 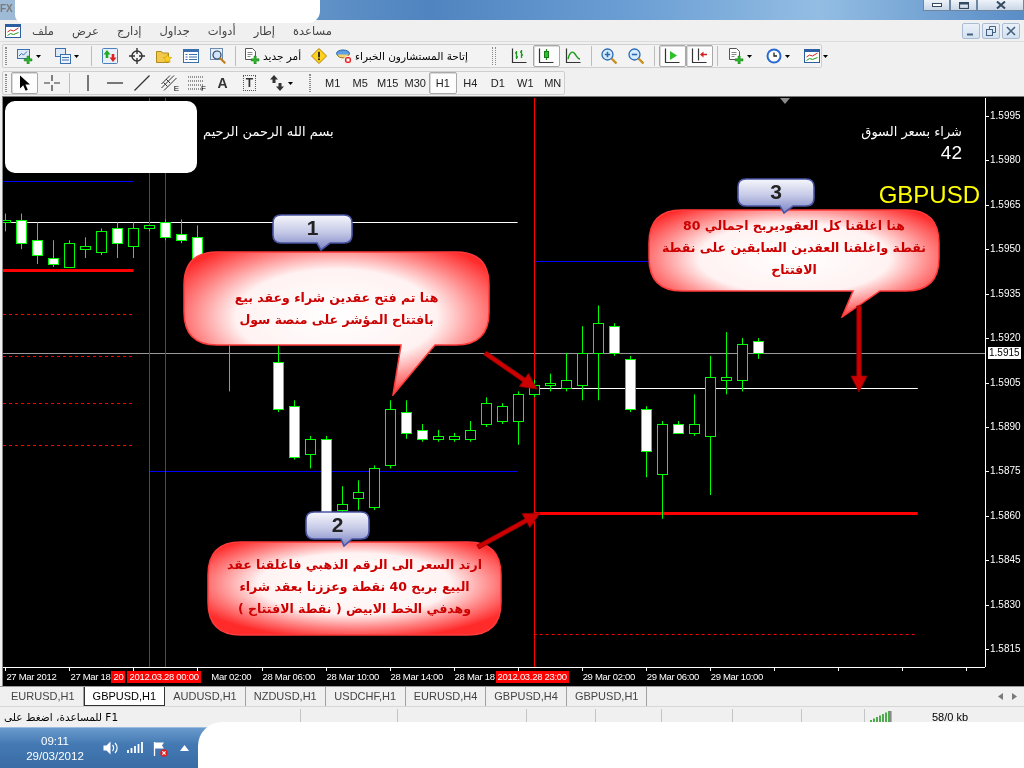 I want to click on menu-item: عرض, so click(x=85, y=30).